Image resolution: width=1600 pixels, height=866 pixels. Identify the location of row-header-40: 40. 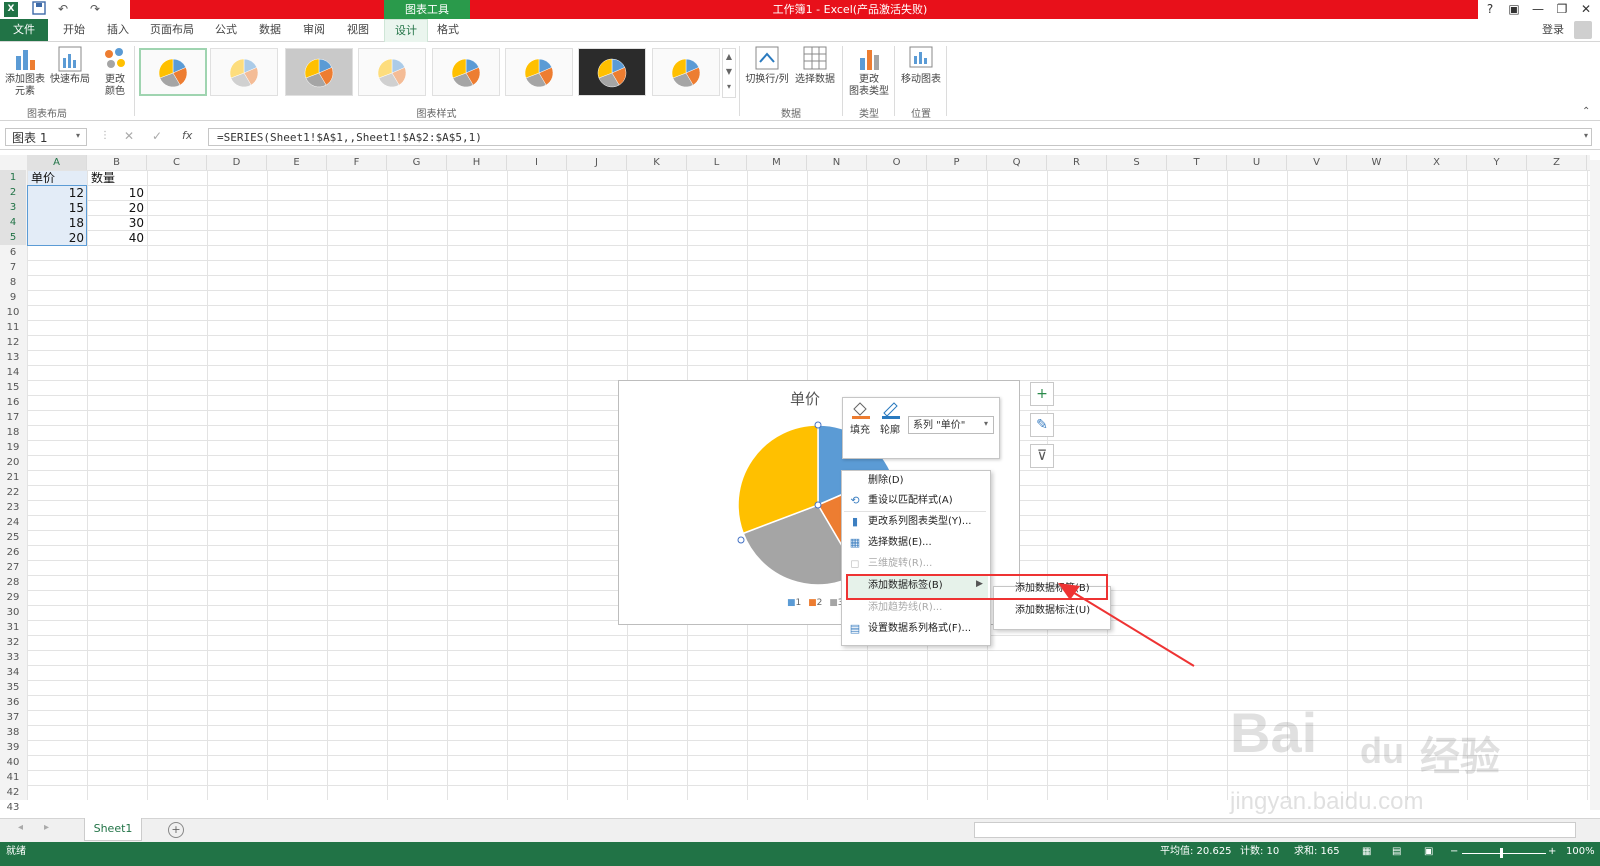
(13, 762).